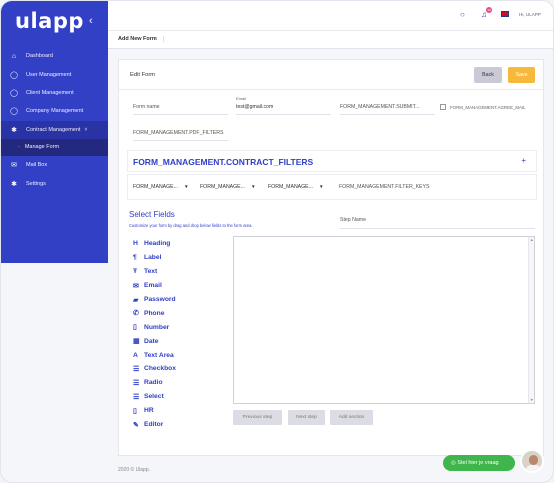  I want to click on filter-select-2: FORM_MANAGE... ▼, so click(228, 187).